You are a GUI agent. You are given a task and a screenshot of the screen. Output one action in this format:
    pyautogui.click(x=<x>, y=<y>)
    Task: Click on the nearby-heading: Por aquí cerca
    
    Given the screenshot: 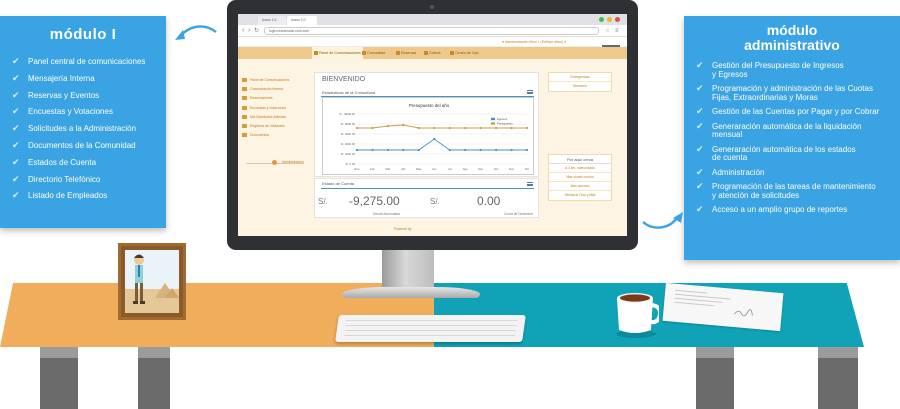 What is the action you would take?
    pyautogui.click(x=580, y=159)
    